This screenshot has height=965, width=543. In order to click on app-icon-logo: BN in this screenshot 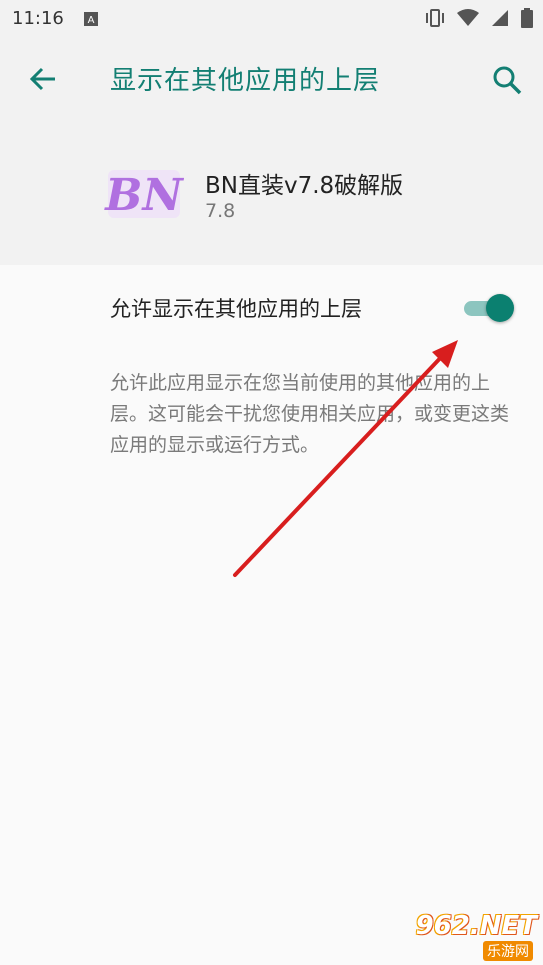, I will do `click(144, 195)`.